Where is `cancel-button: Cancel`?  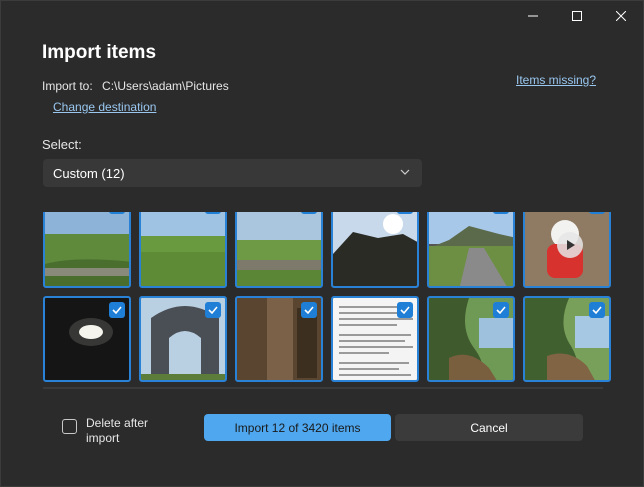
cancel-button: Cancel is located at coordinates (489, 427).